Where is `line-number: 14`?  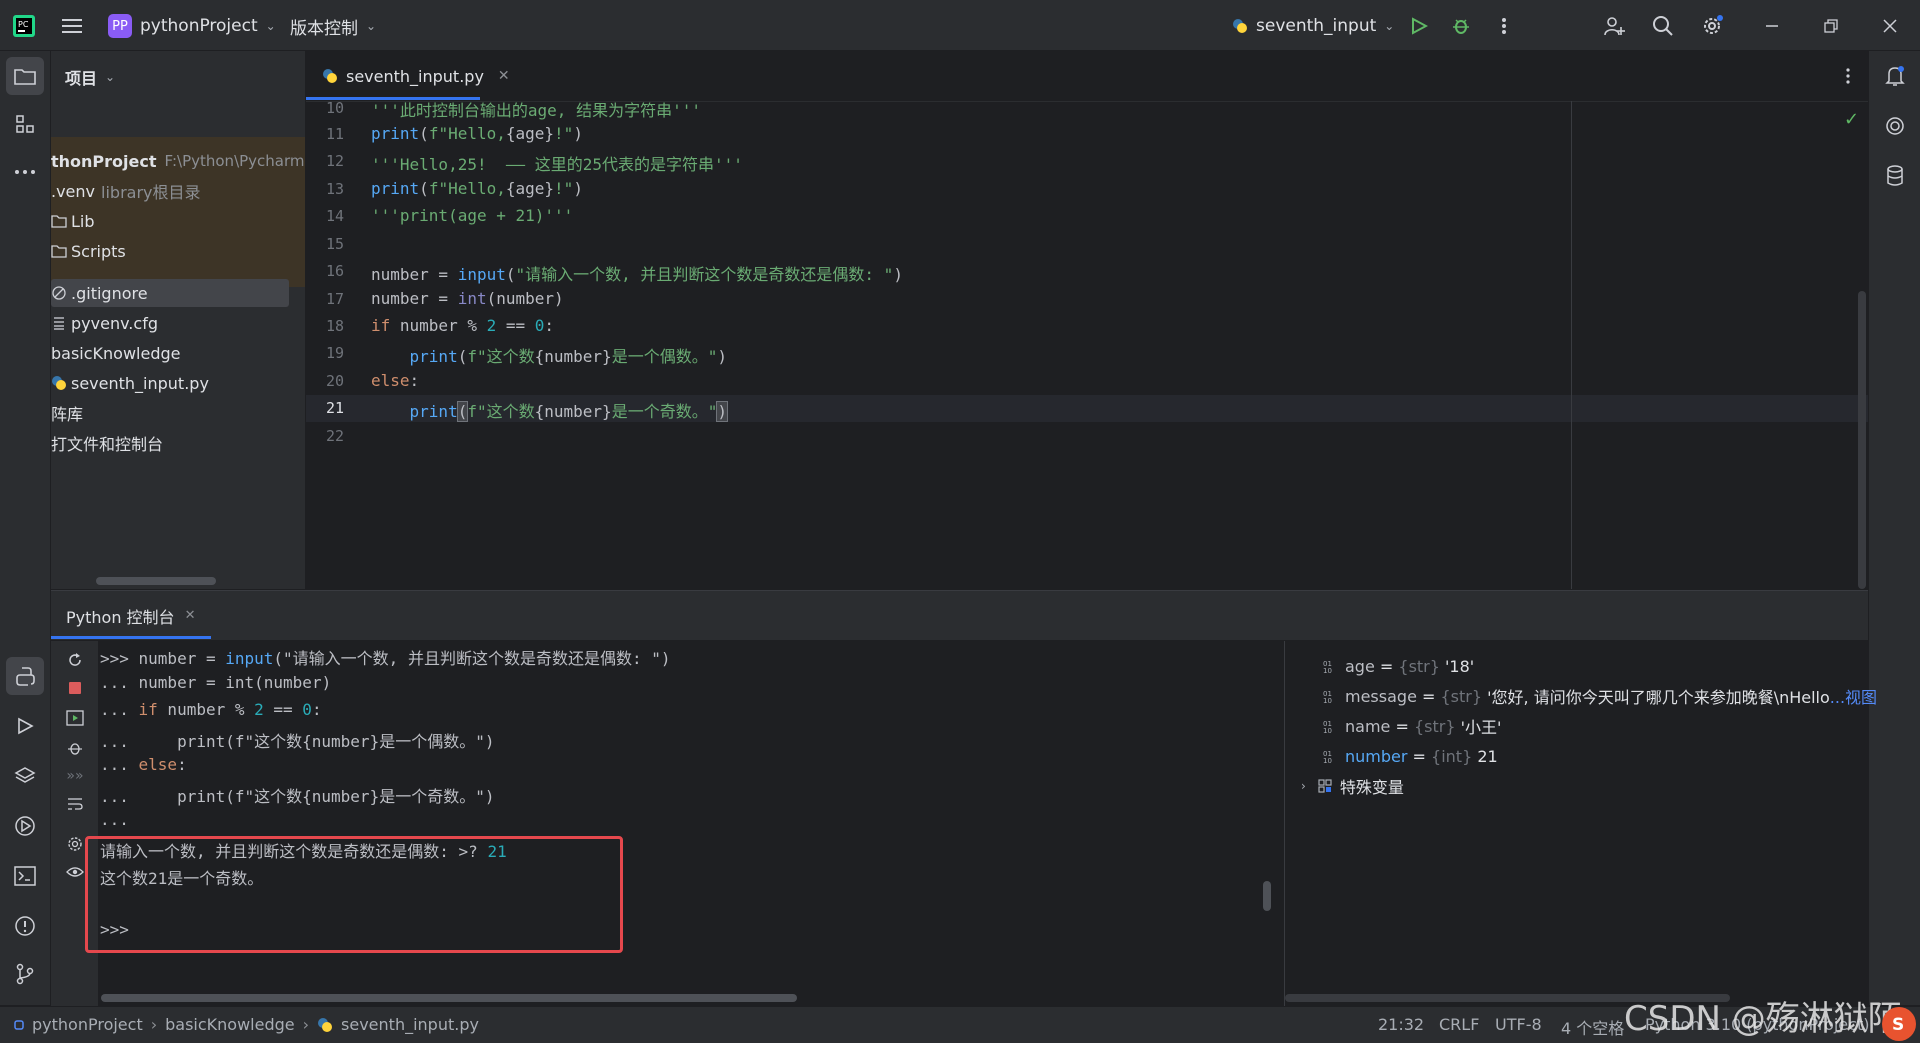
line-number: 14 is located at coordinates (334, 216).